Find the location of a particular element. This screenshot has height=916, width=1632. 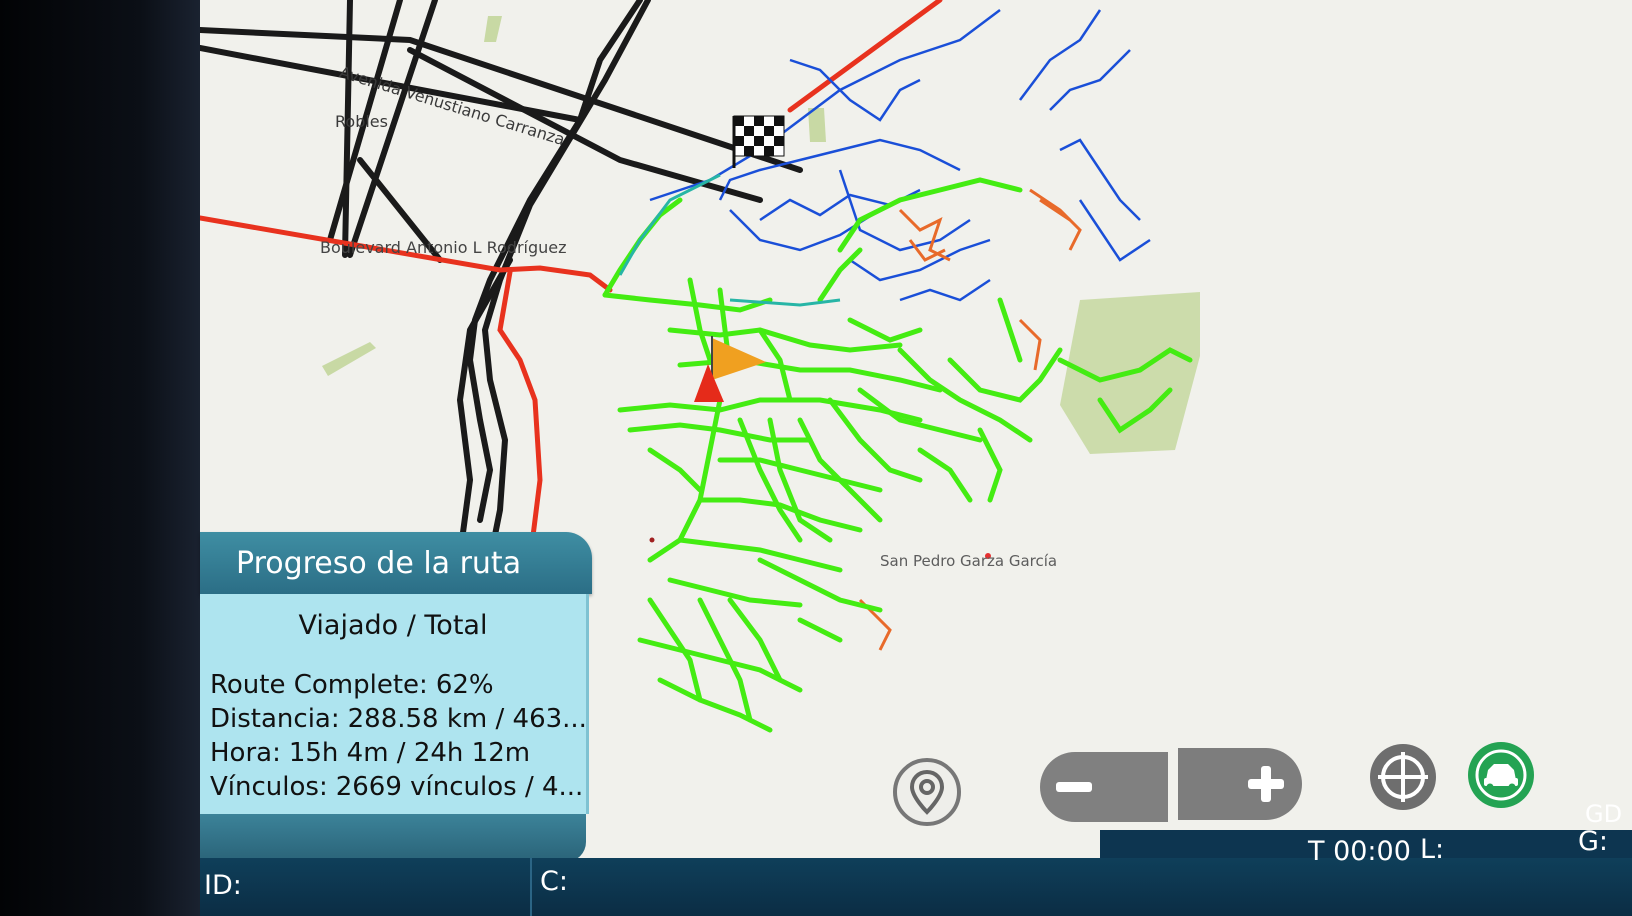

orange-flag-icon is located at coordinates (738, 364).